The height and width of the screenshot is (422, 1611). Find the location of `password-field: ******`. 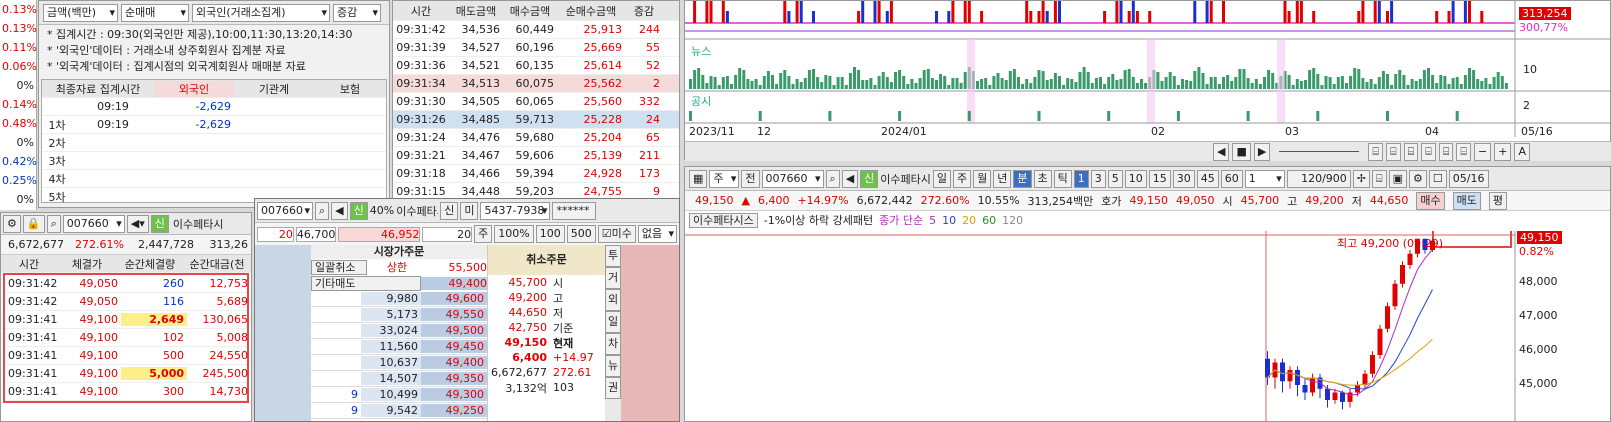

password-field: ****** is located at coordinates (574, 210).